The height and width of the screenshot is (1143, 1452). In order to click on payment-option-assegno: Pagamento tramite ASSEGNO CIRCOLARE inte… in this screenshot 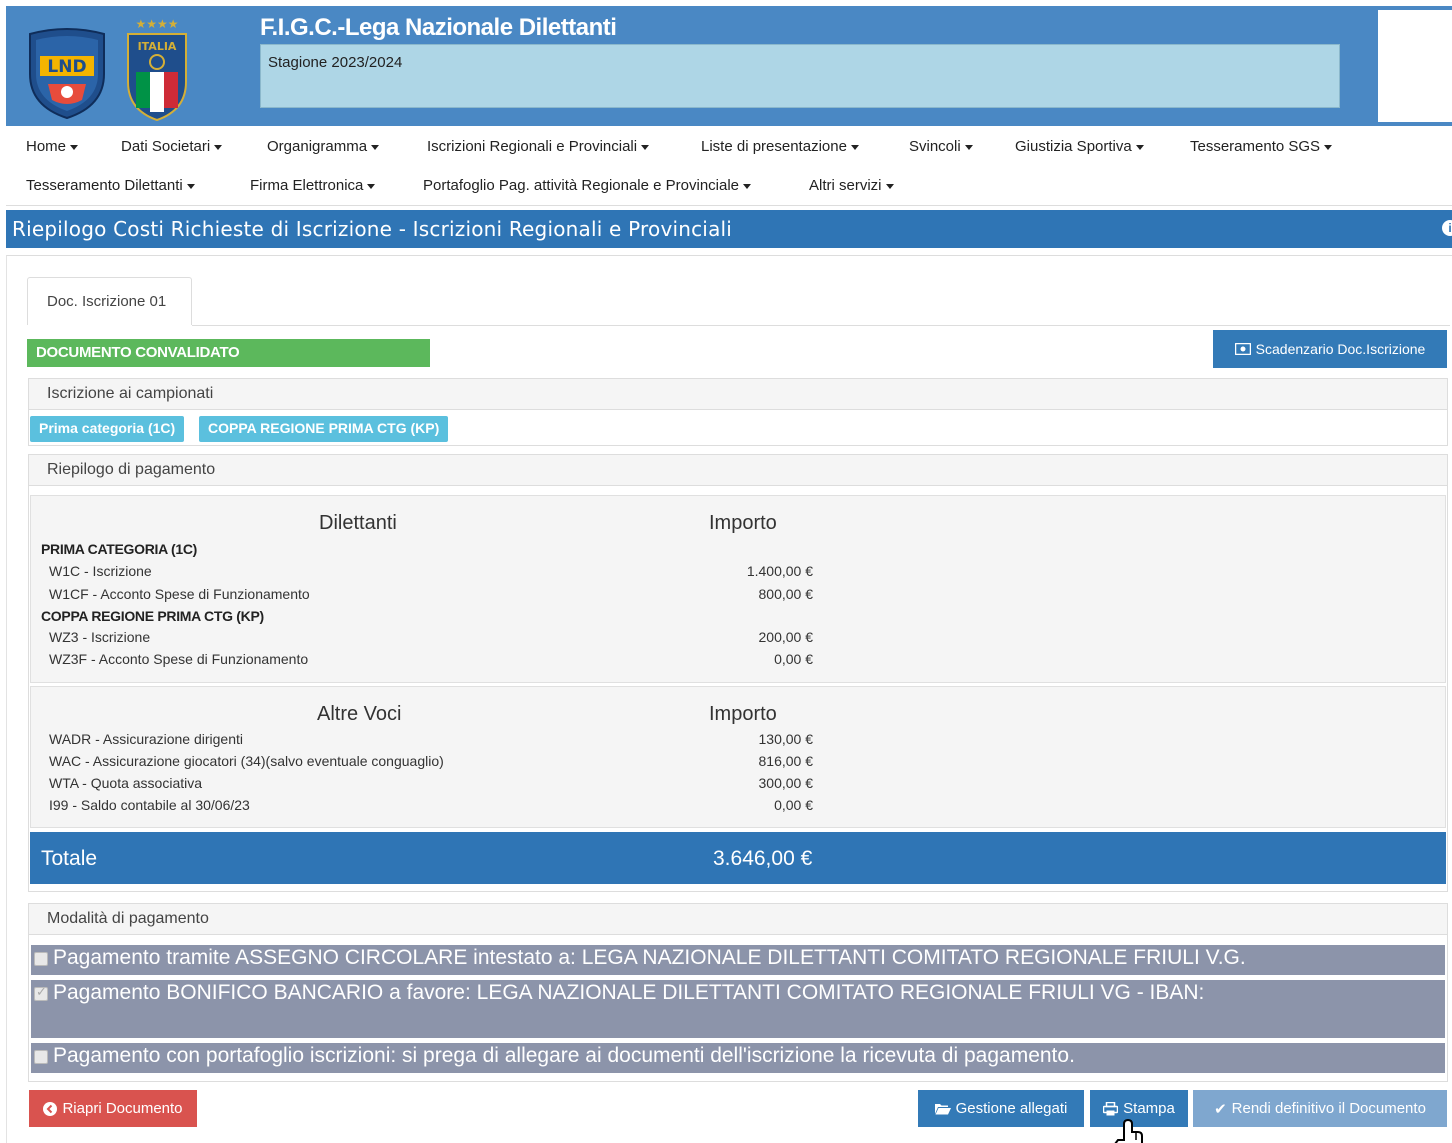, I will do `click(738, 960)`.